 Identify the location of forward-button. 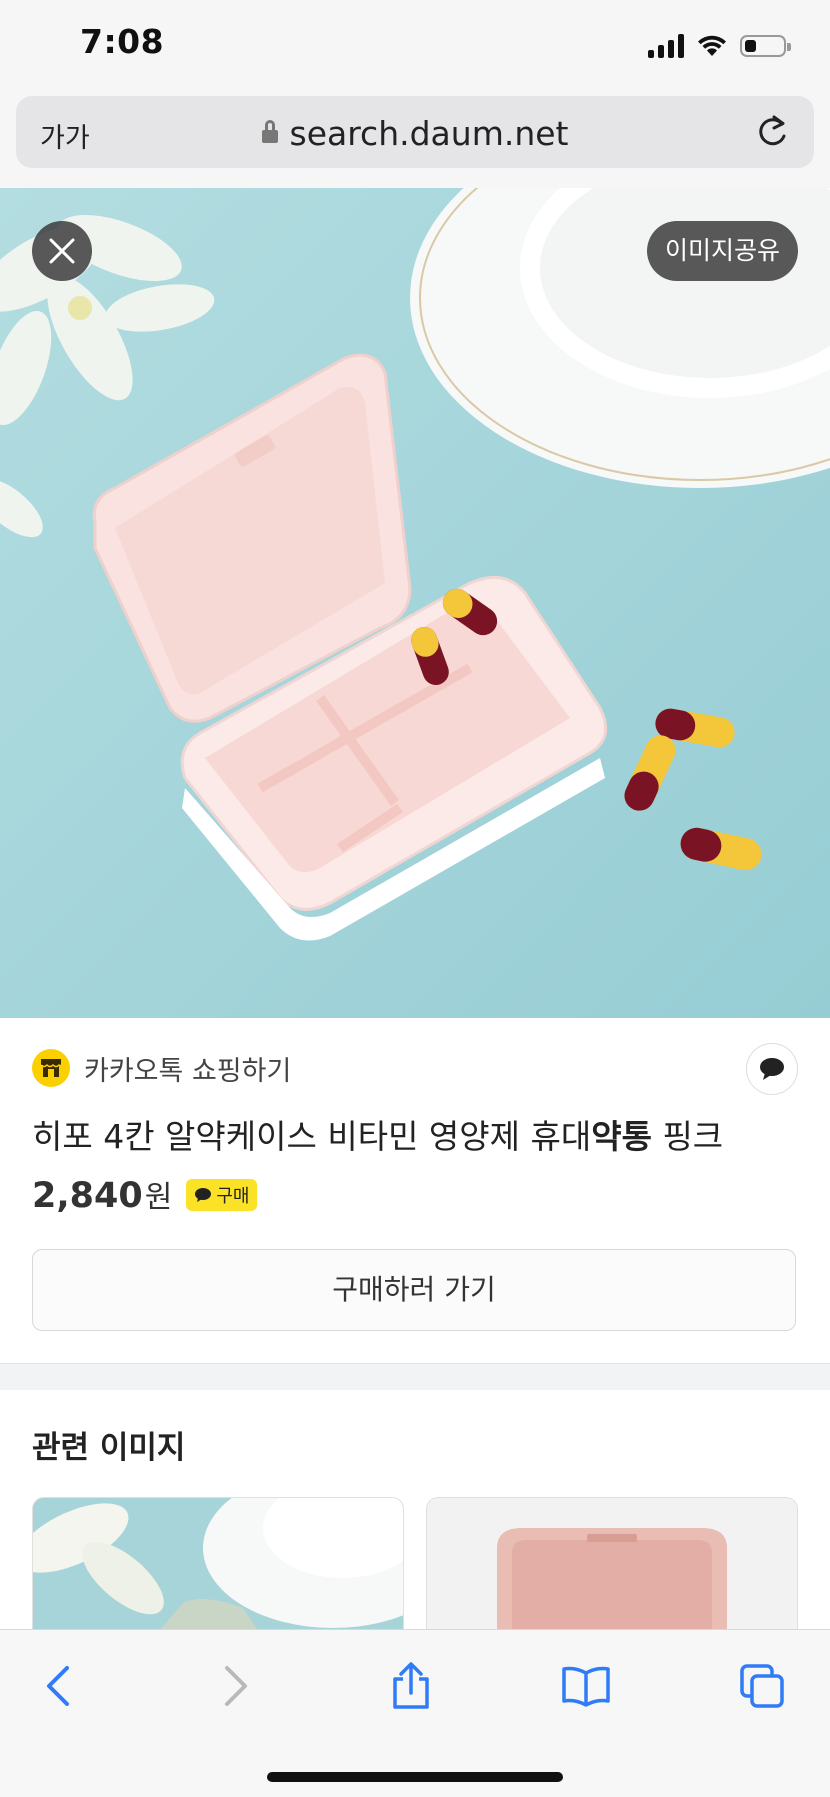
(236, 1686).